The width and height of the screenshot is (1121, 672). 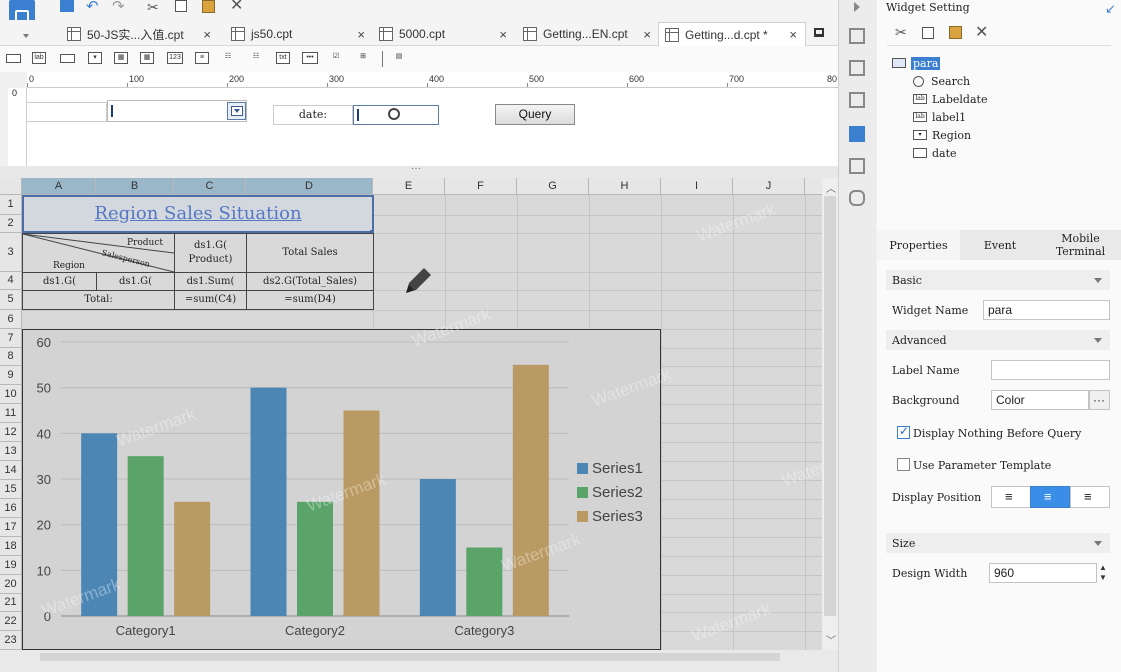 I want to click on col-header-a: A, so click(x=59, y=186).